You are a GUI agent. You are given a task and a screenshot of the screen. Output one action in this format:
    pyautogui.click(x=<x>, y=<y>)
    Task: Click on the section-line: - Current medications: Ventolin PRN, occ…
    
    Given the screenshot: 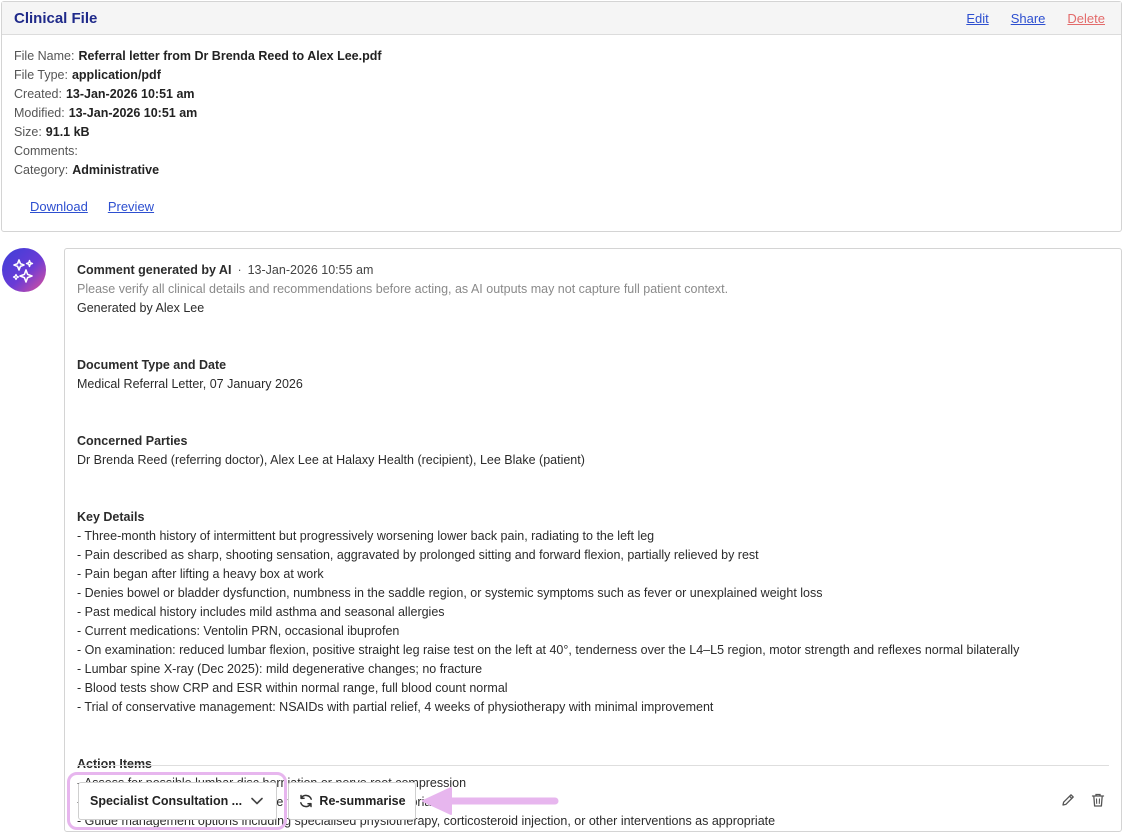 What is the action you would take?
    pyautogui.click(x=238, y=631)
    